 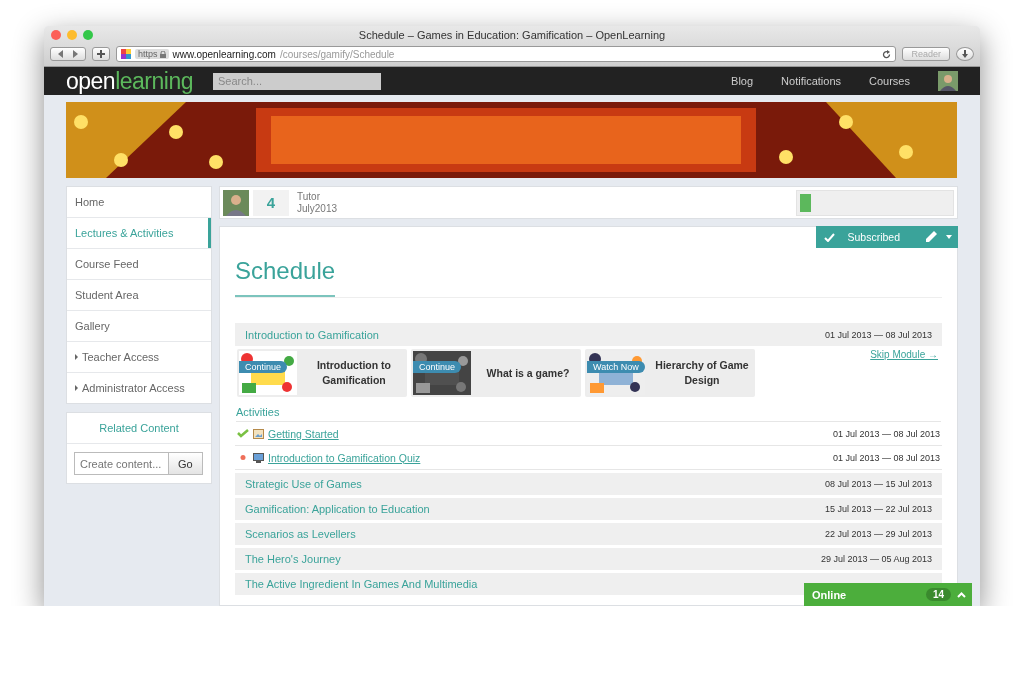 I want to click on panel-title: Related Content, so click(x=139, y=428).